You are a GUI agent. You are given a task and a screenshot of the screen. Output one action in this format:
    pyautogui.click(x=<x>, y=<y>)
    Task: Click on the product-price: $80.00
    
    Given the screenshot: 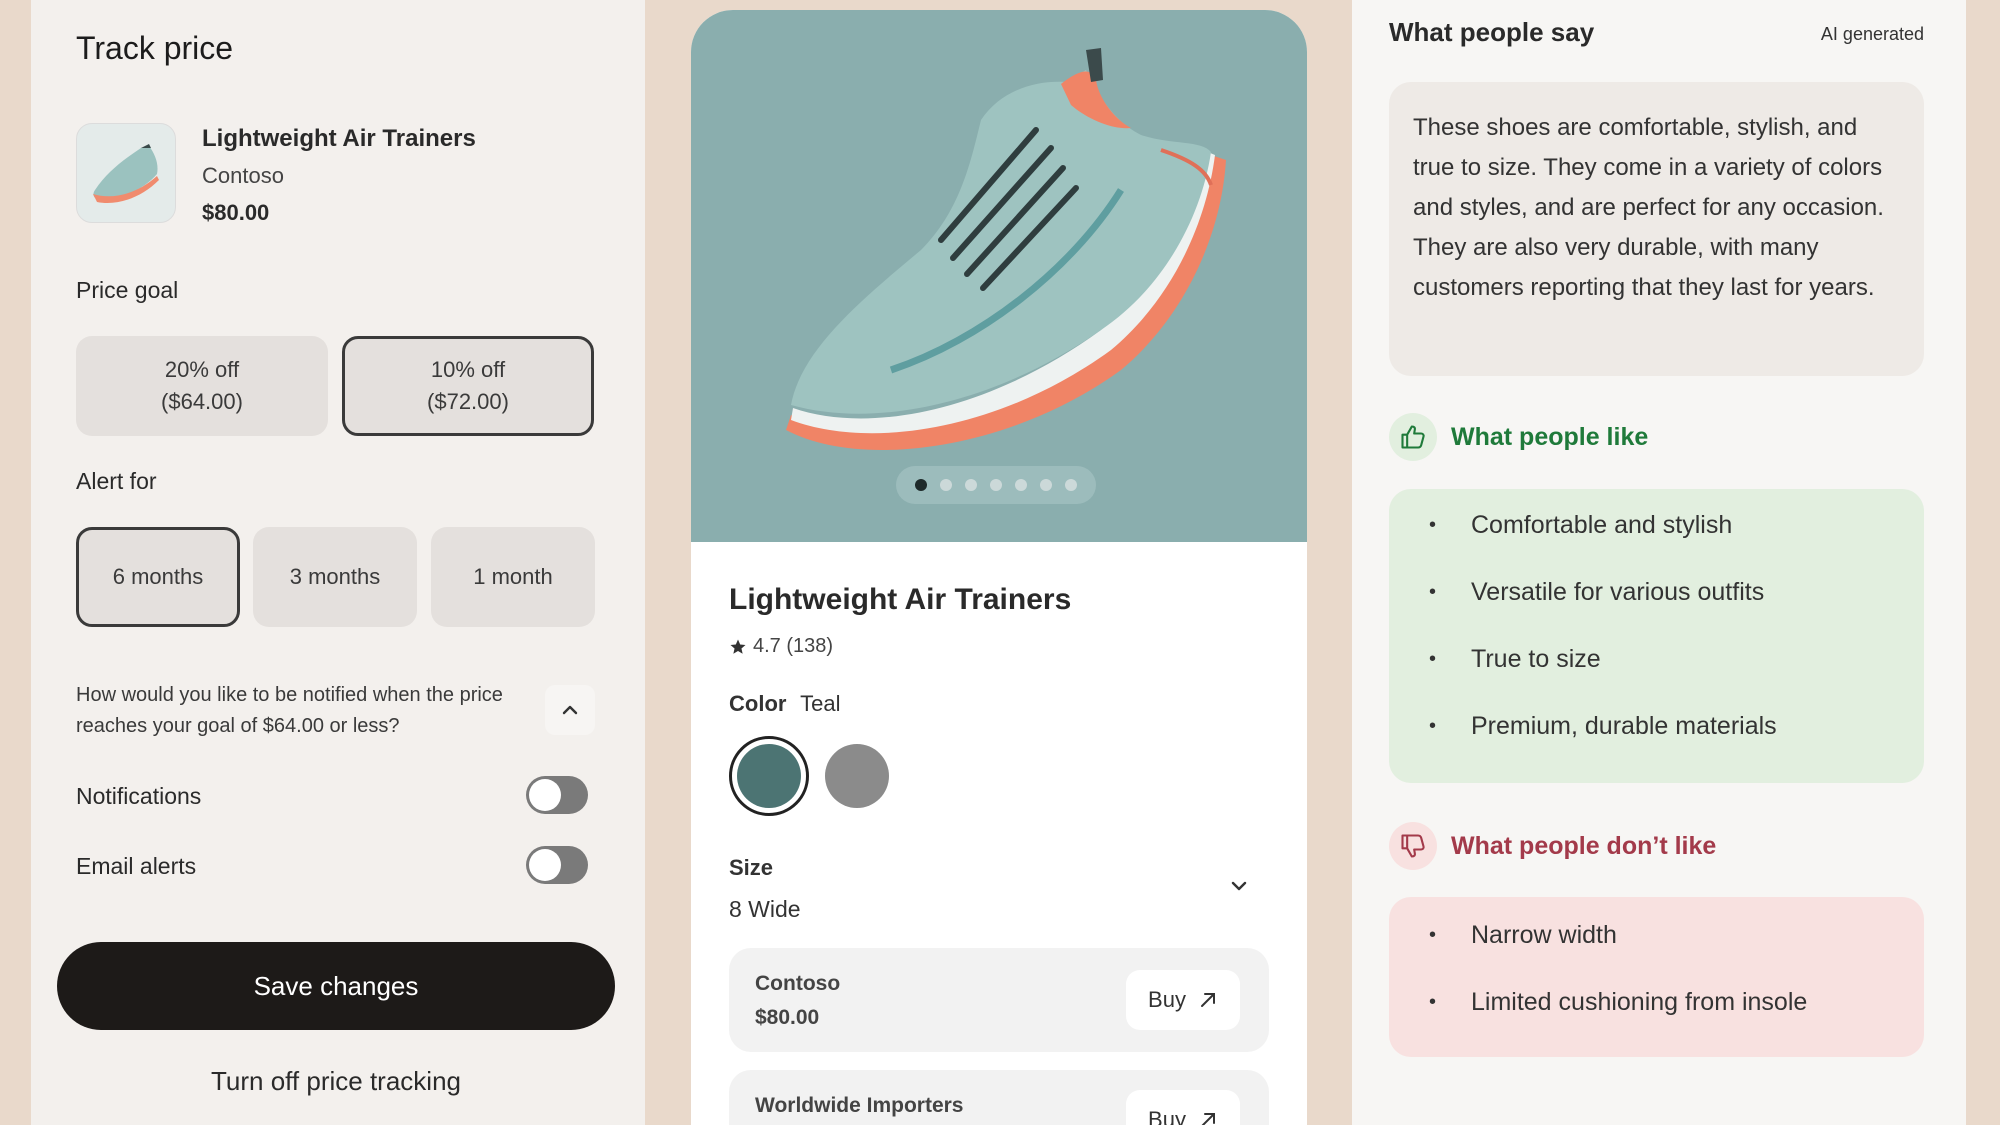 What is the action you would take?
    pyautogui.click(x=236, y=212)
    